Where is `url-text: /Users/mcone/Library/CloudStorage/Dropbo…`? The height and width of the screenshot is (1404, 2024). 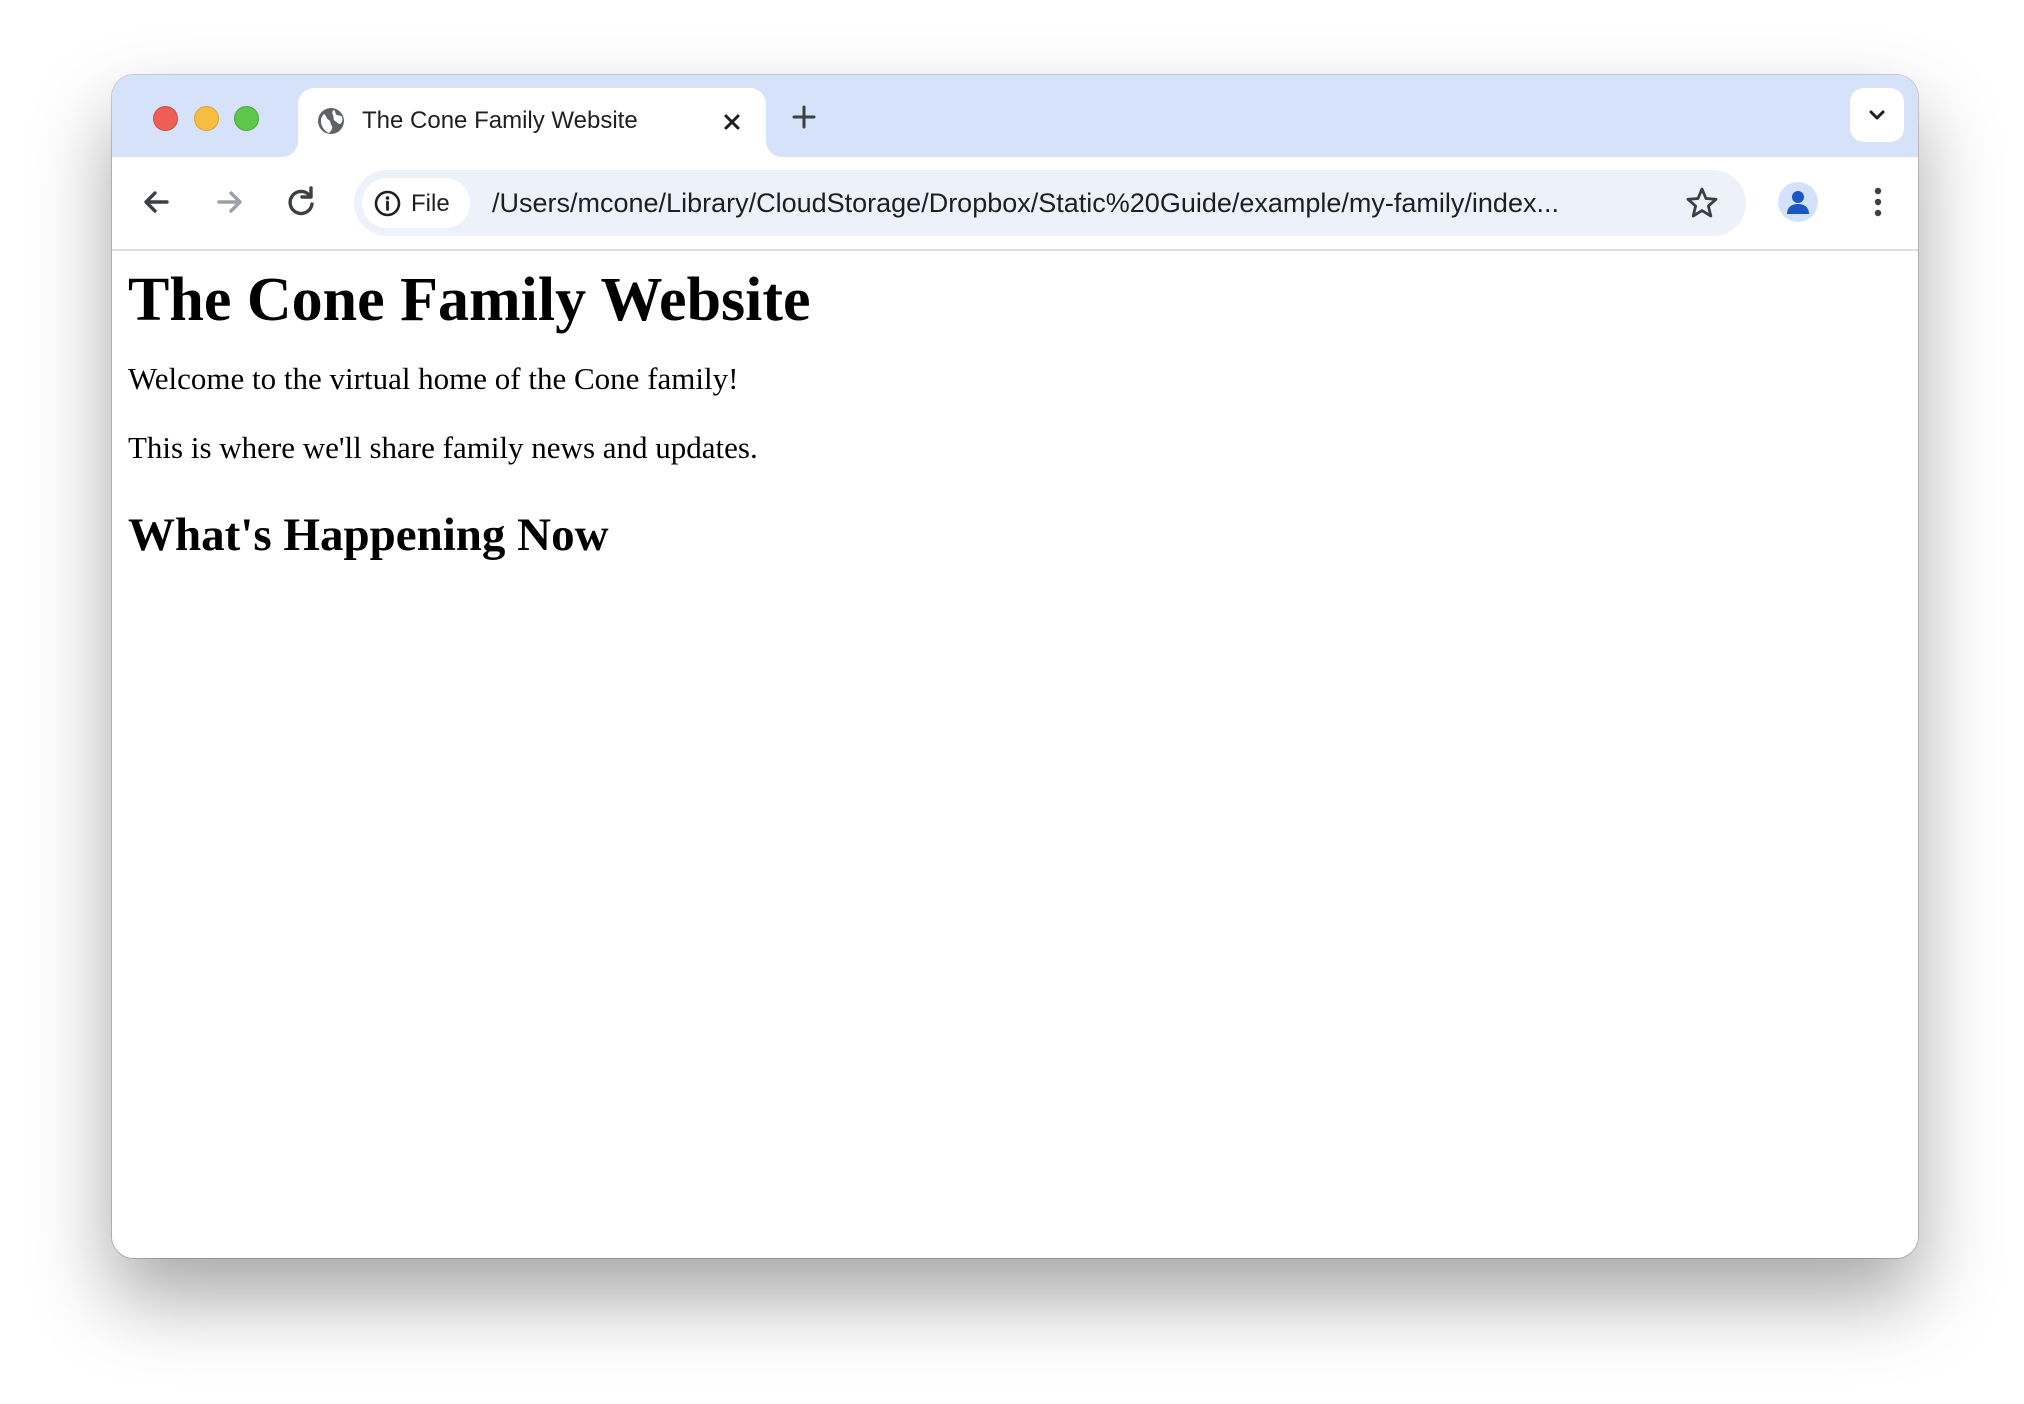 url-text: /Users/mcone/Library/CloudStorage/Dropbo… is located at coordinates (1079, 203).